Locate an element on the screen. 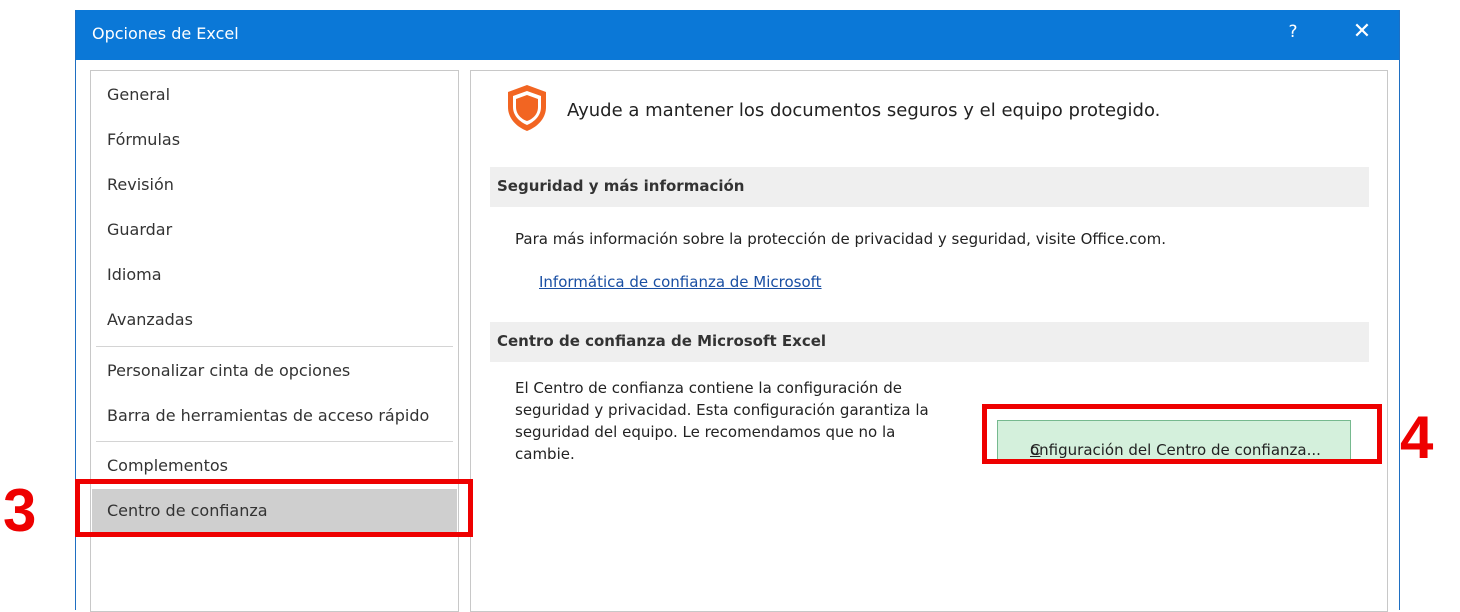  sidebar-item-personalizar-cinta: Personalizar cinta de opciones is located at coordinates (274, 371).